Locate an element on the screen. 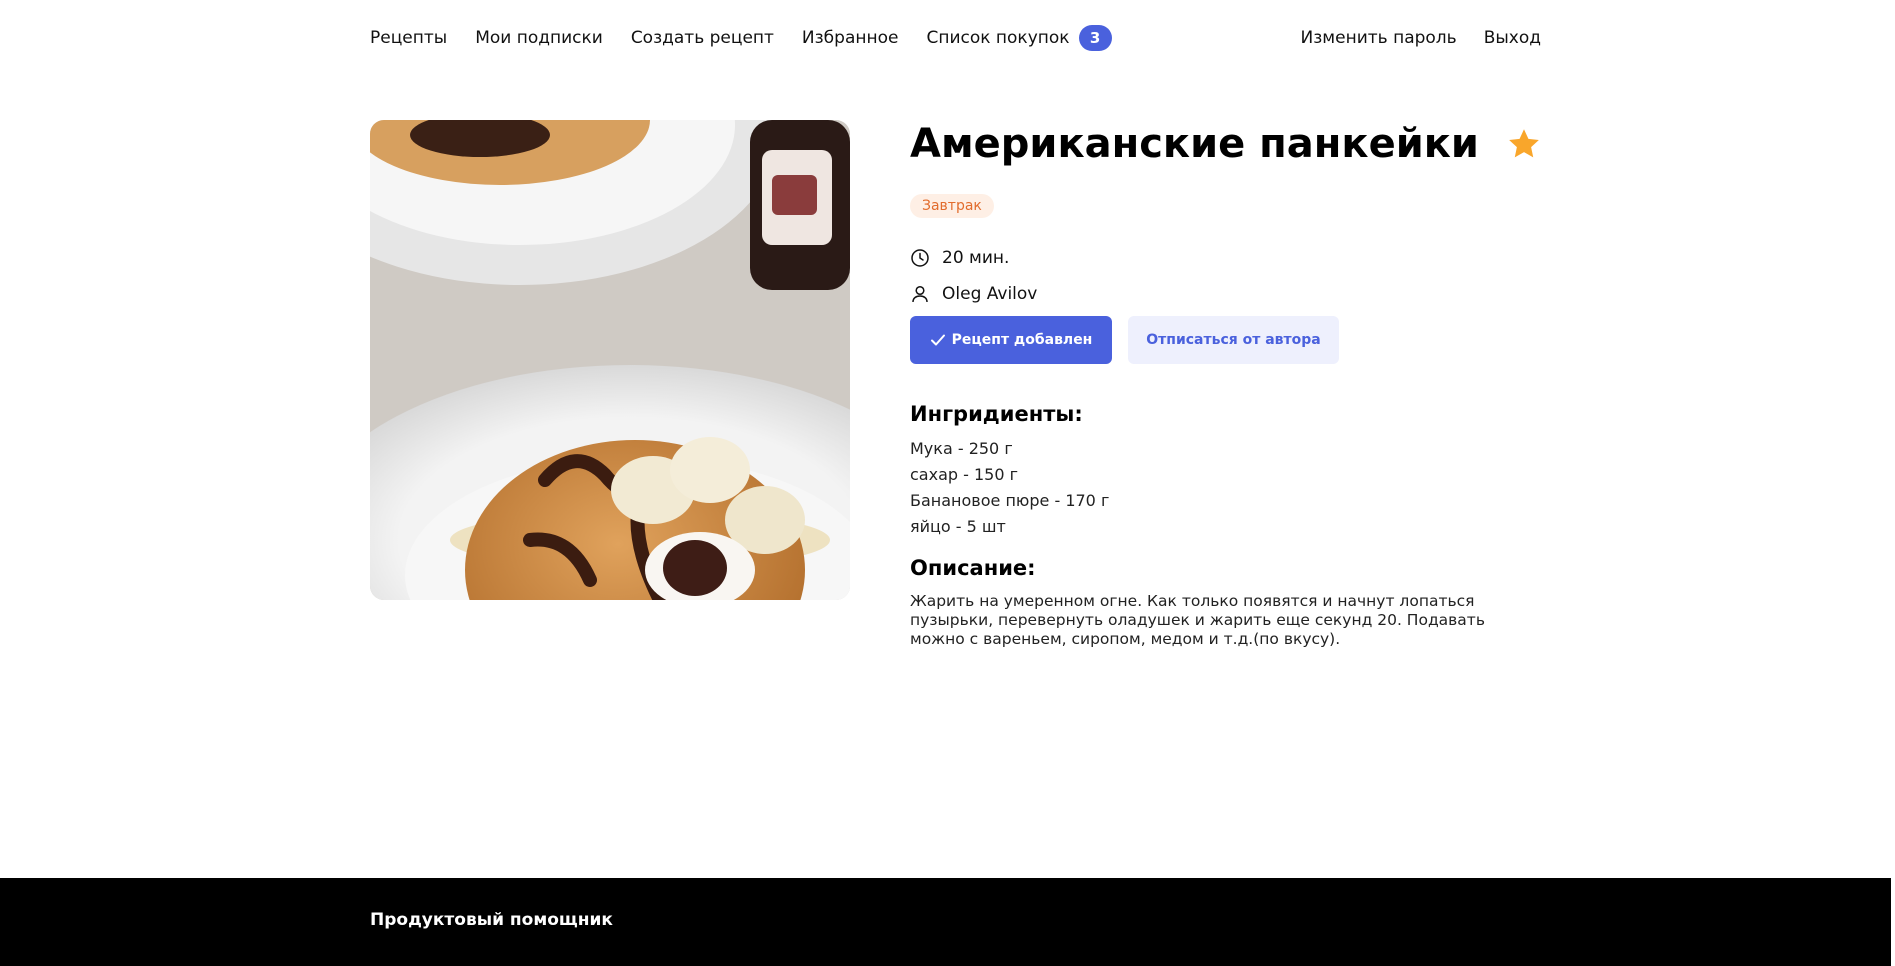 Image resolution: width=1895 pixels, height=966 pixels. description-title: Описание: is located at coordinates (973, 568).